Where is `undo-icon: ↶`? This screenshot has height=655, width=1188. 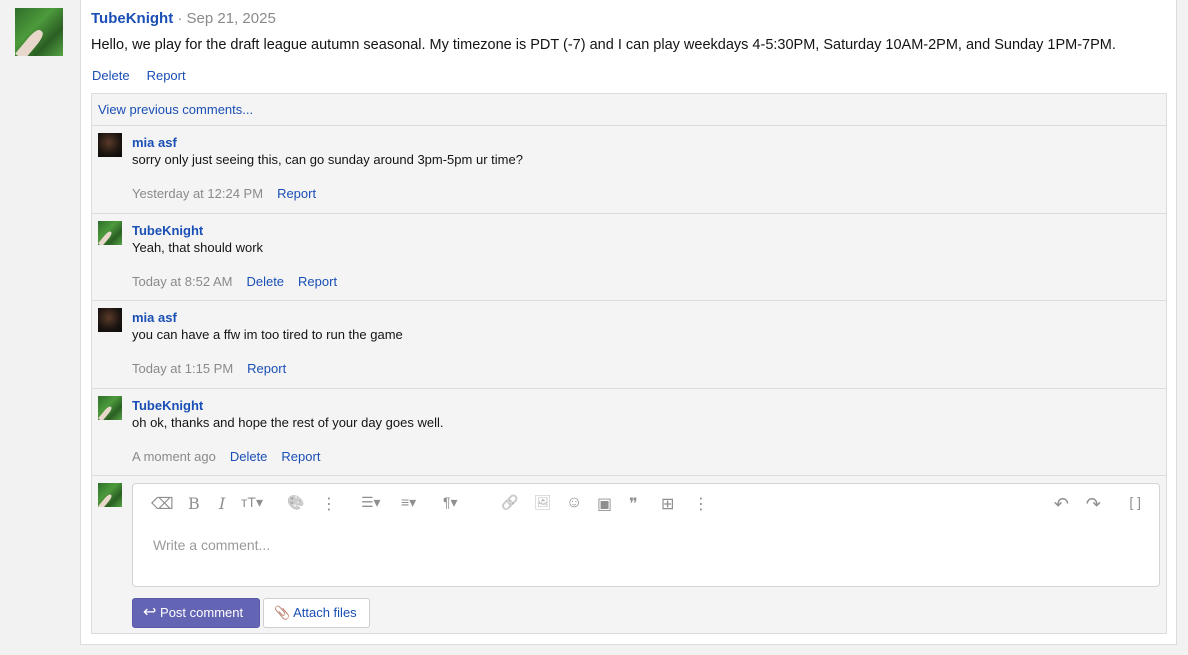
undo-icon: ↶ is located at coordinates (1061, 504).